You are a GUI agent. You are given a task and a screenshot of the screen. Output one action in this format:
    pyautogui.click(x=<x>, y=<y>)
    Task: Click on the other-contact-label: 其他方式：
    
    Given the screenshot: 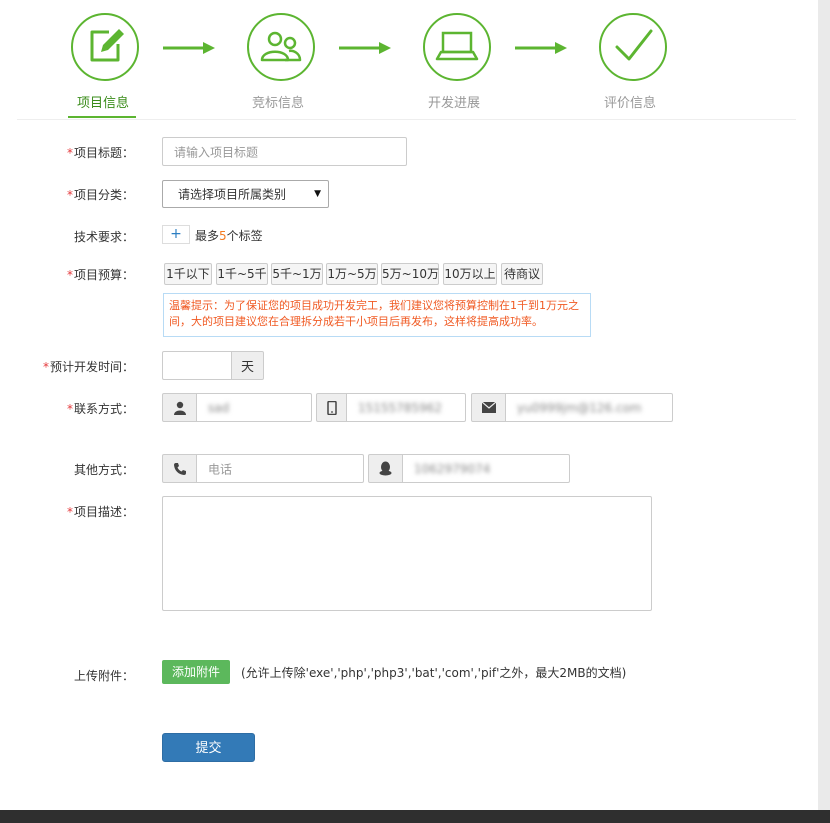 What is the action you would take?
    pyautogui.click(x=103, y=470)
    